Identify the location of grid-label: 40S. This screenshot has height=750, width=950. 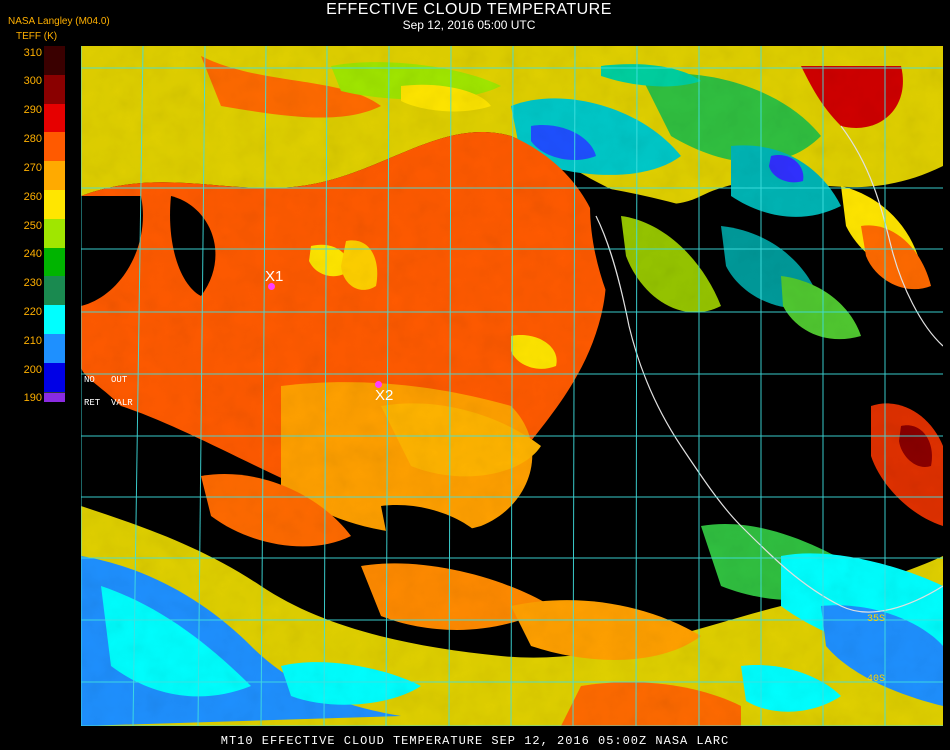
(876, 679).